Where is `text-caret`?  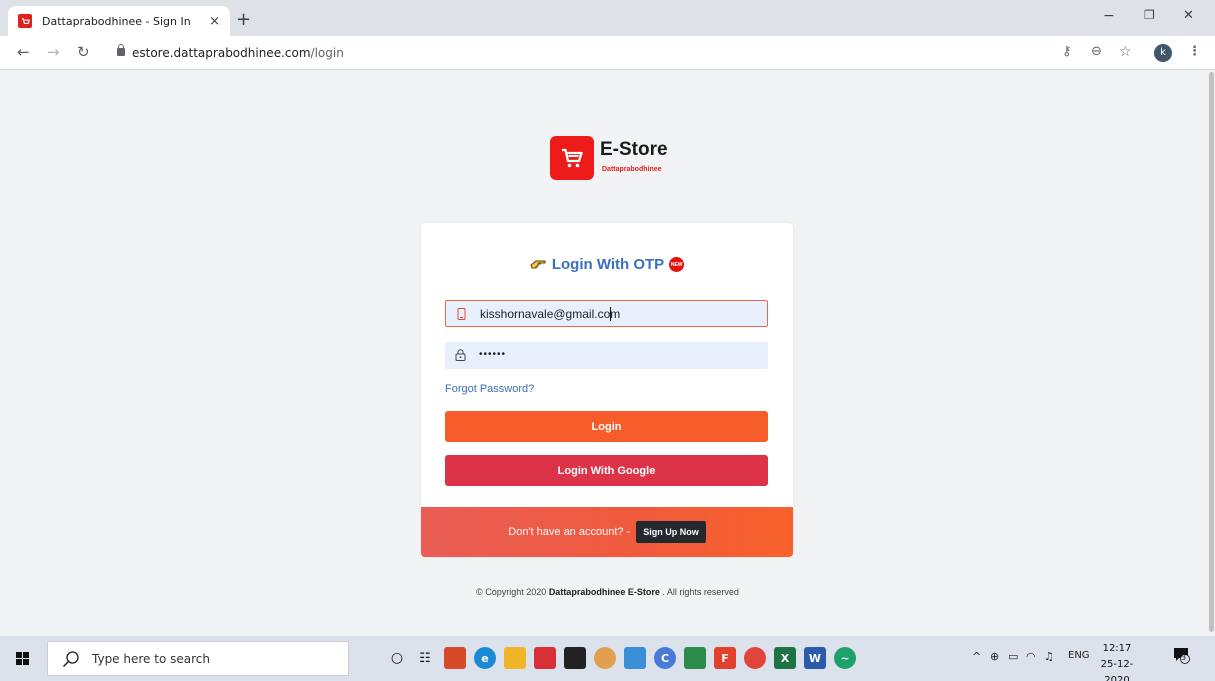 text-caret is located at coordinates (610, 314).